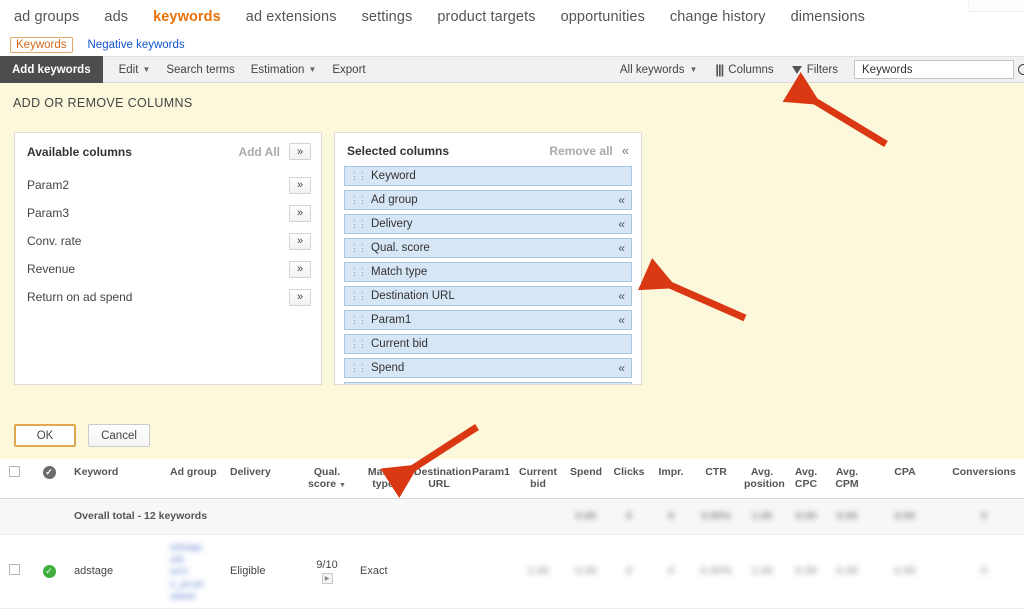 This screenshot has width=1024, height=609. Describe the element at coordinates (488, 224) in the screenshot. I see `selected-column-item-delivery: ⋮⋮ Delivery «` at that location.